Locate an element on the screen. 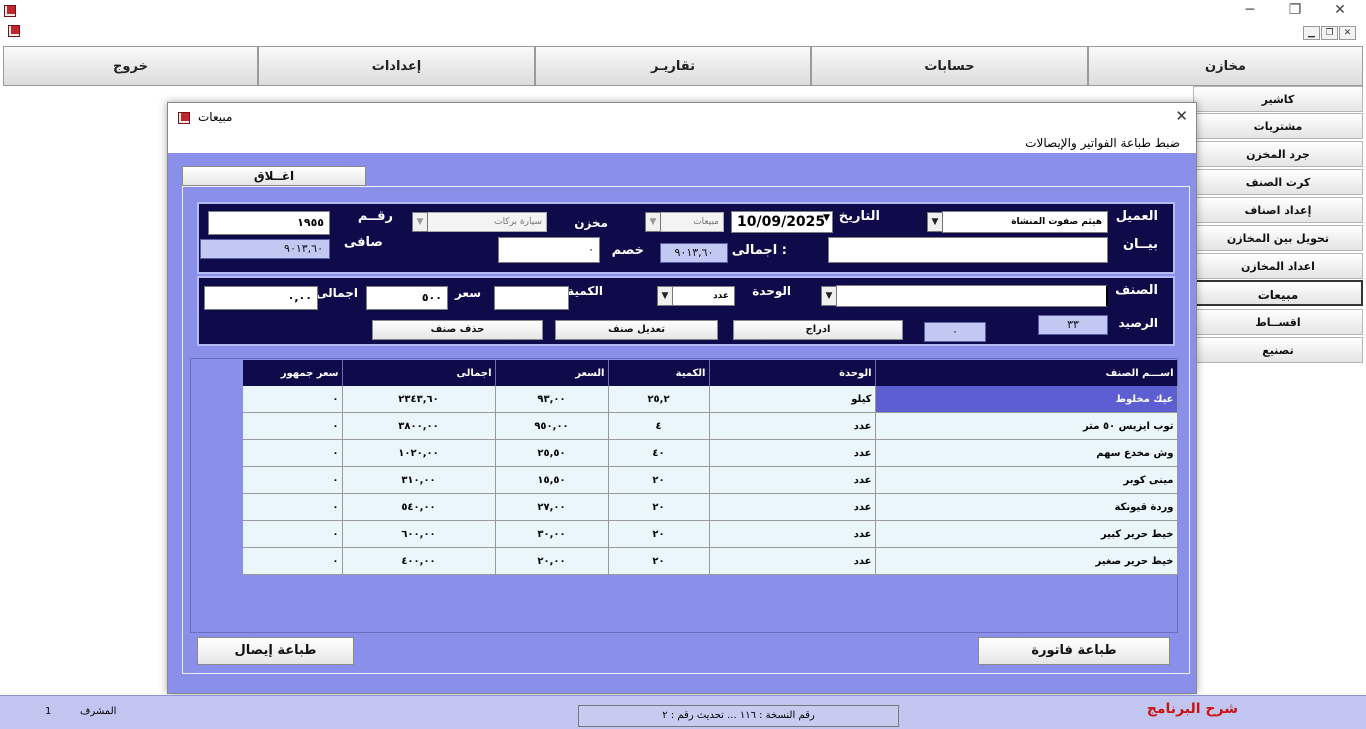  close-icon: ✕ is located at coordinates (1340, 10).